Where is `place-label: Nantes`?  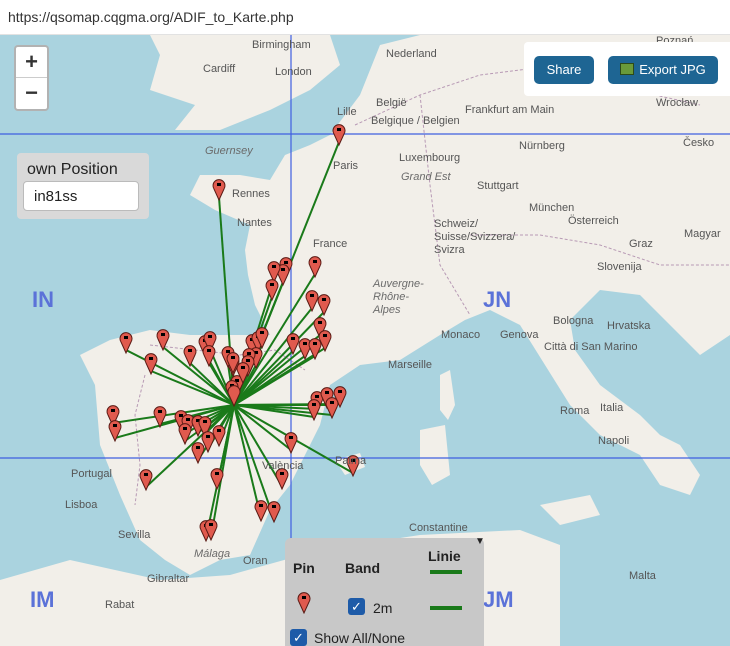
place-label: Nantes is located at coordinates (254, 223).